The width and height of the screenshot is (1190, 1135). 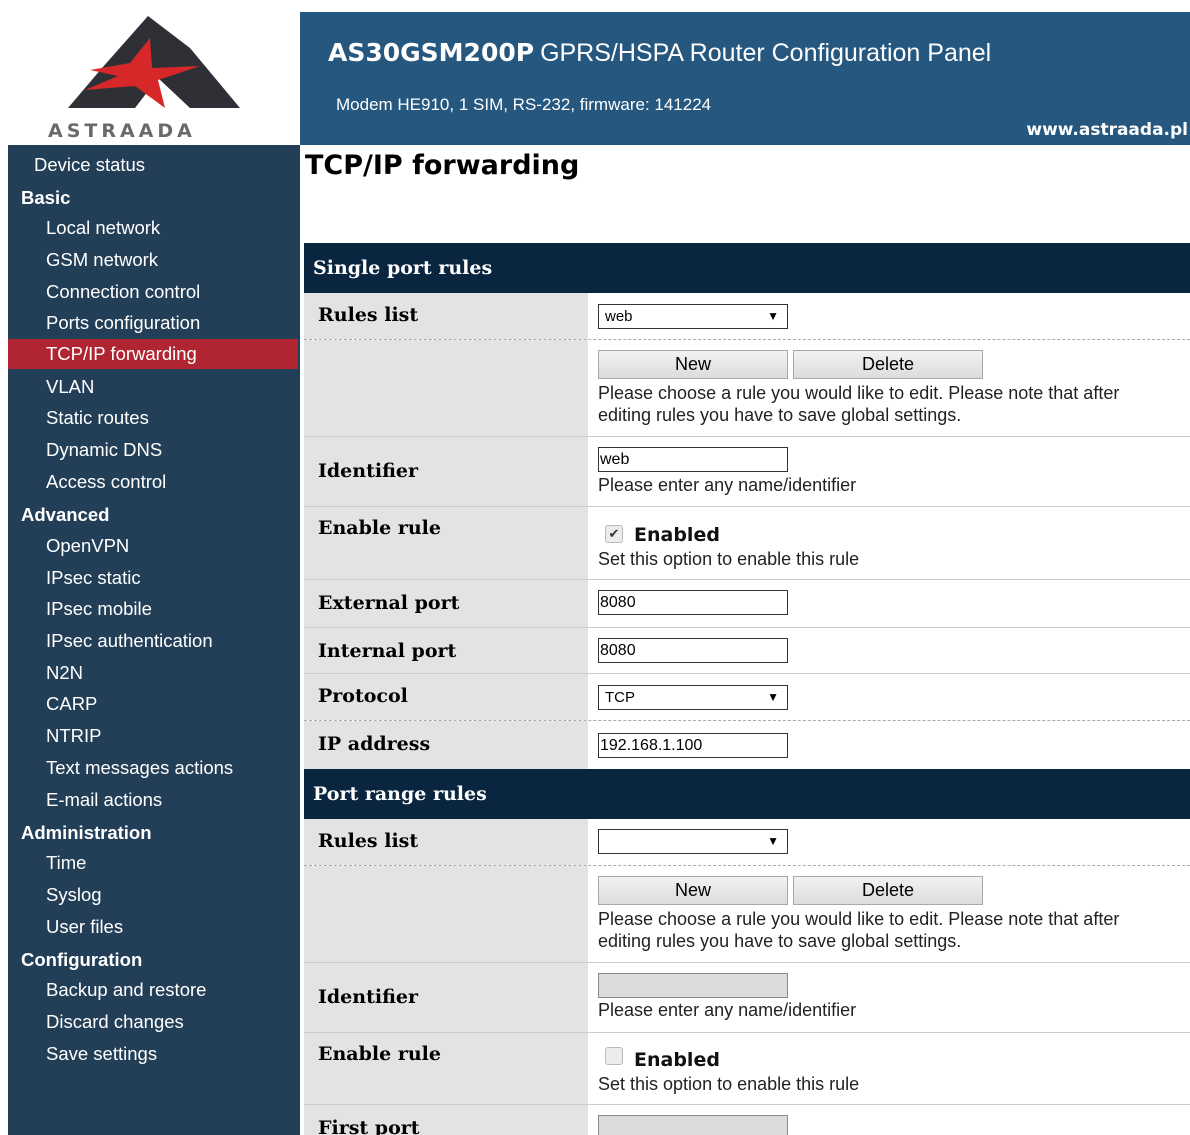 What do you see at coordinates (619, 316) in the screenshot?
I see `single-rules-list-value: web` at bounding box center [619, 316].